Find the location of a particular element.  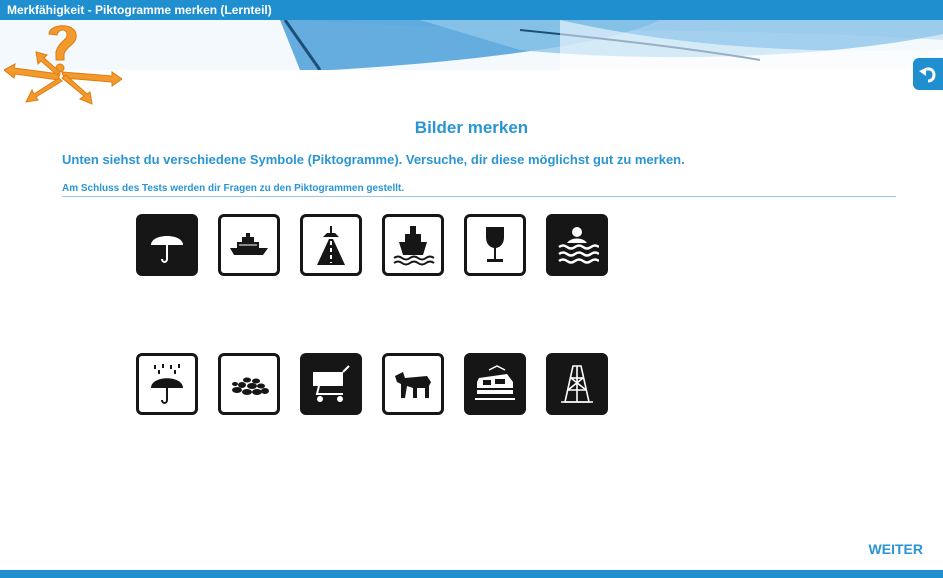

pictogram-tram is located at coordinates (495, 384).